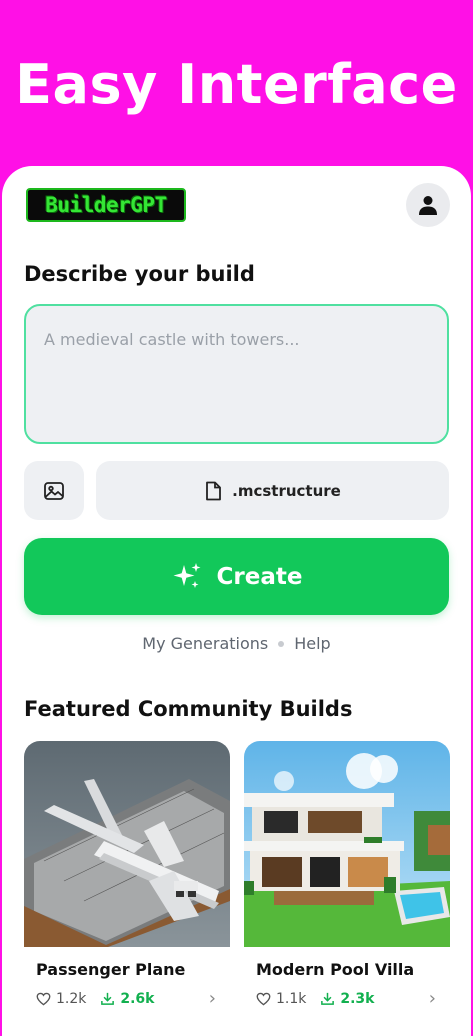 The width and height of the screenshot is (473, 1036). What do you see at coordinates (281, 643) in the screenshot?
I see `separator-dot` at bounding box center [281, 643].